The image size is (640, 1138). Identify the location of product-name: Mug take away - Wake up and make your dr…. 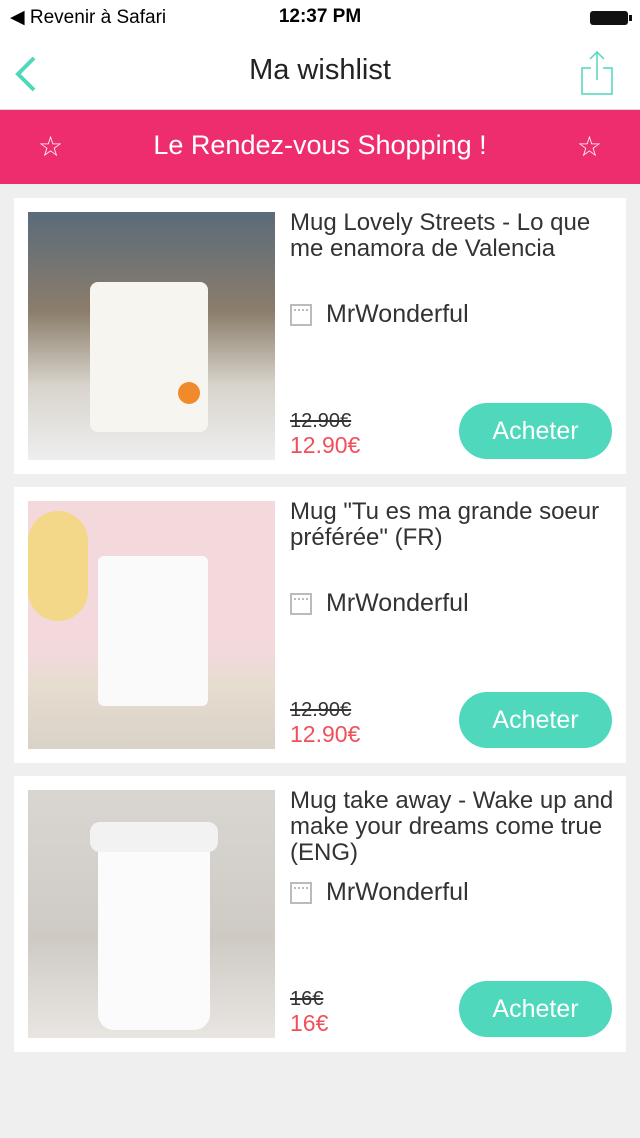
(455, 827).